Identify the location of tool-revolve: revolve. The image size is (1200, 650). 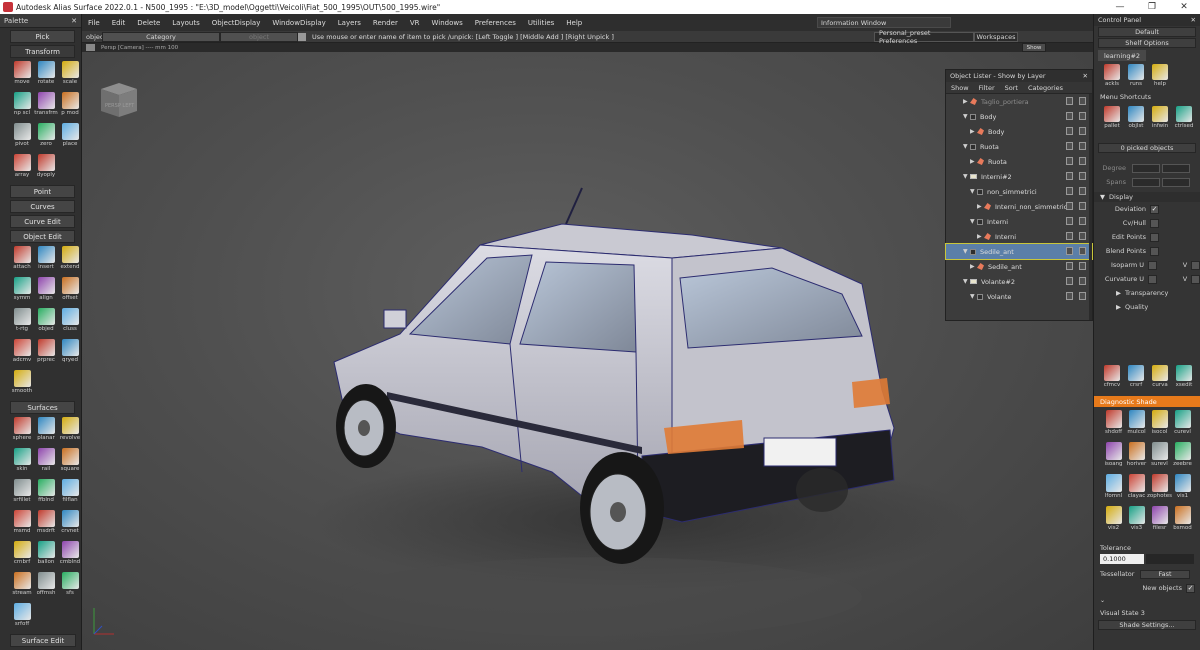
(70, 431).